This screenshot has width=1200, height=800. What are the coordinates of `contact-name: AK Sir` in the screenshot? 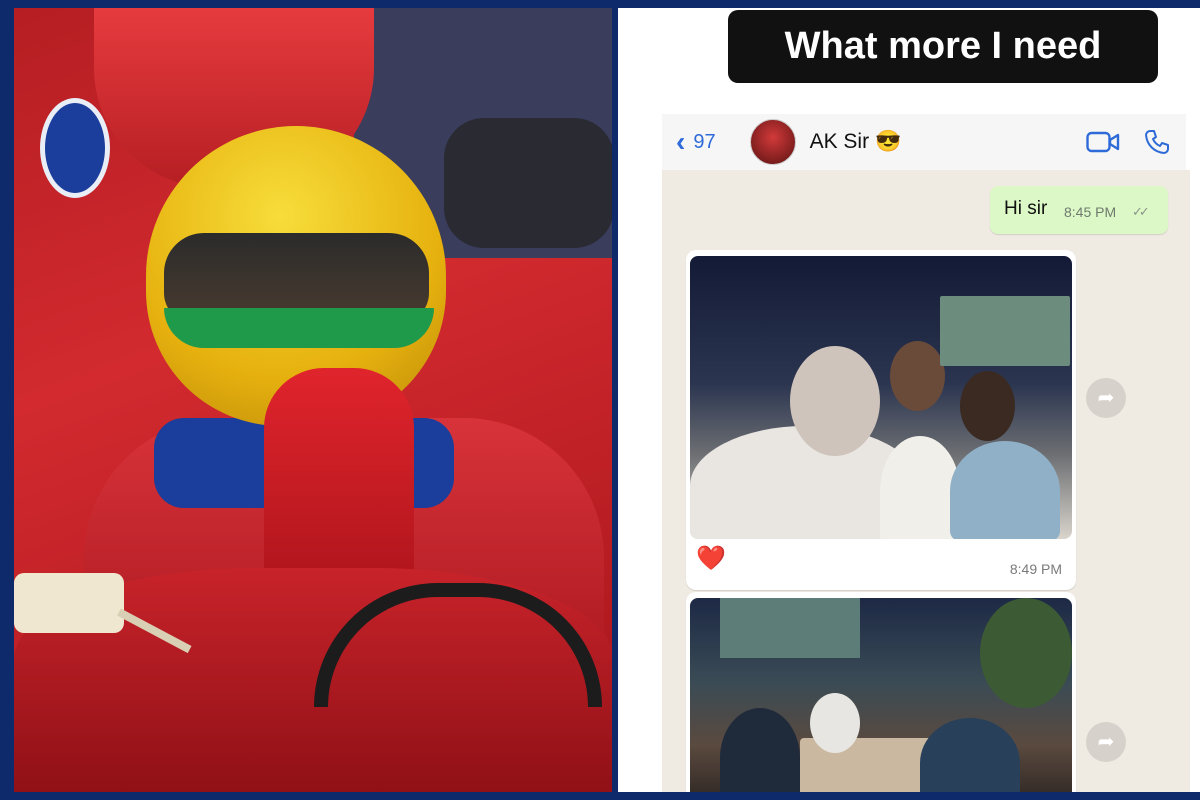 It's located at (840, 142).